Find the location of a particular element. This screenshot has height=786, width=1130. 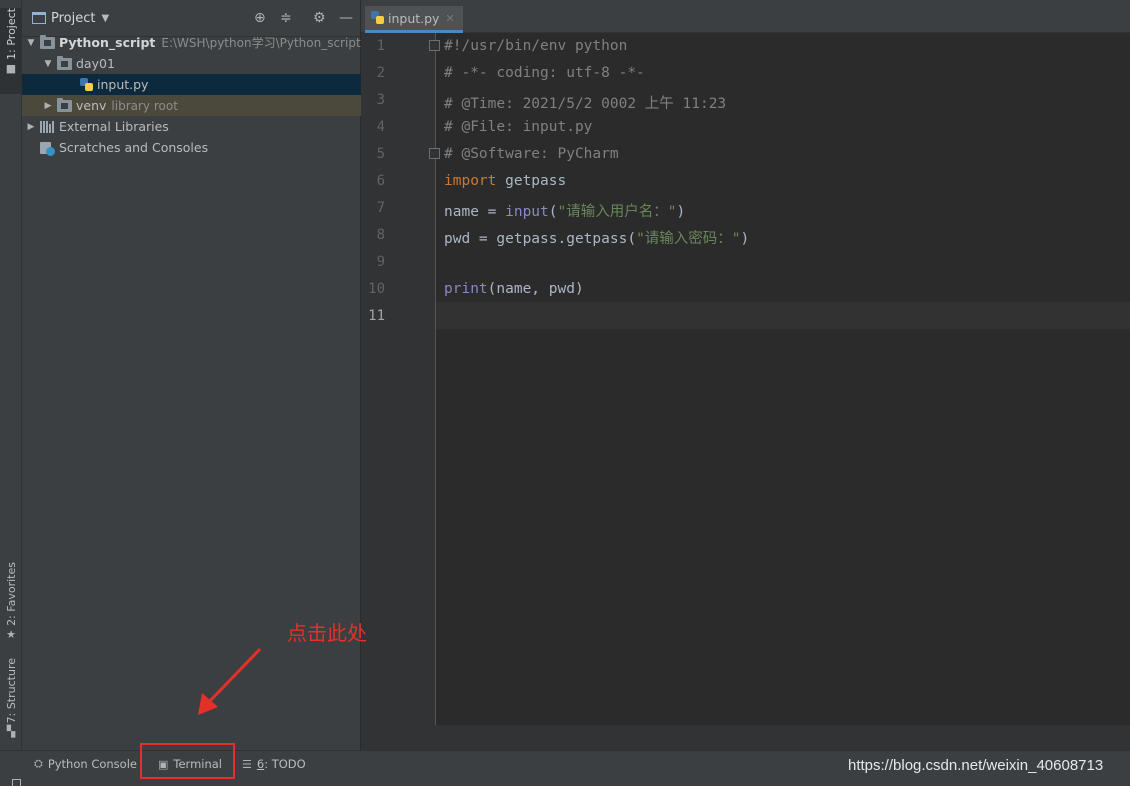

string-token: "请输入密码：" is located at coordinates (688, 239).